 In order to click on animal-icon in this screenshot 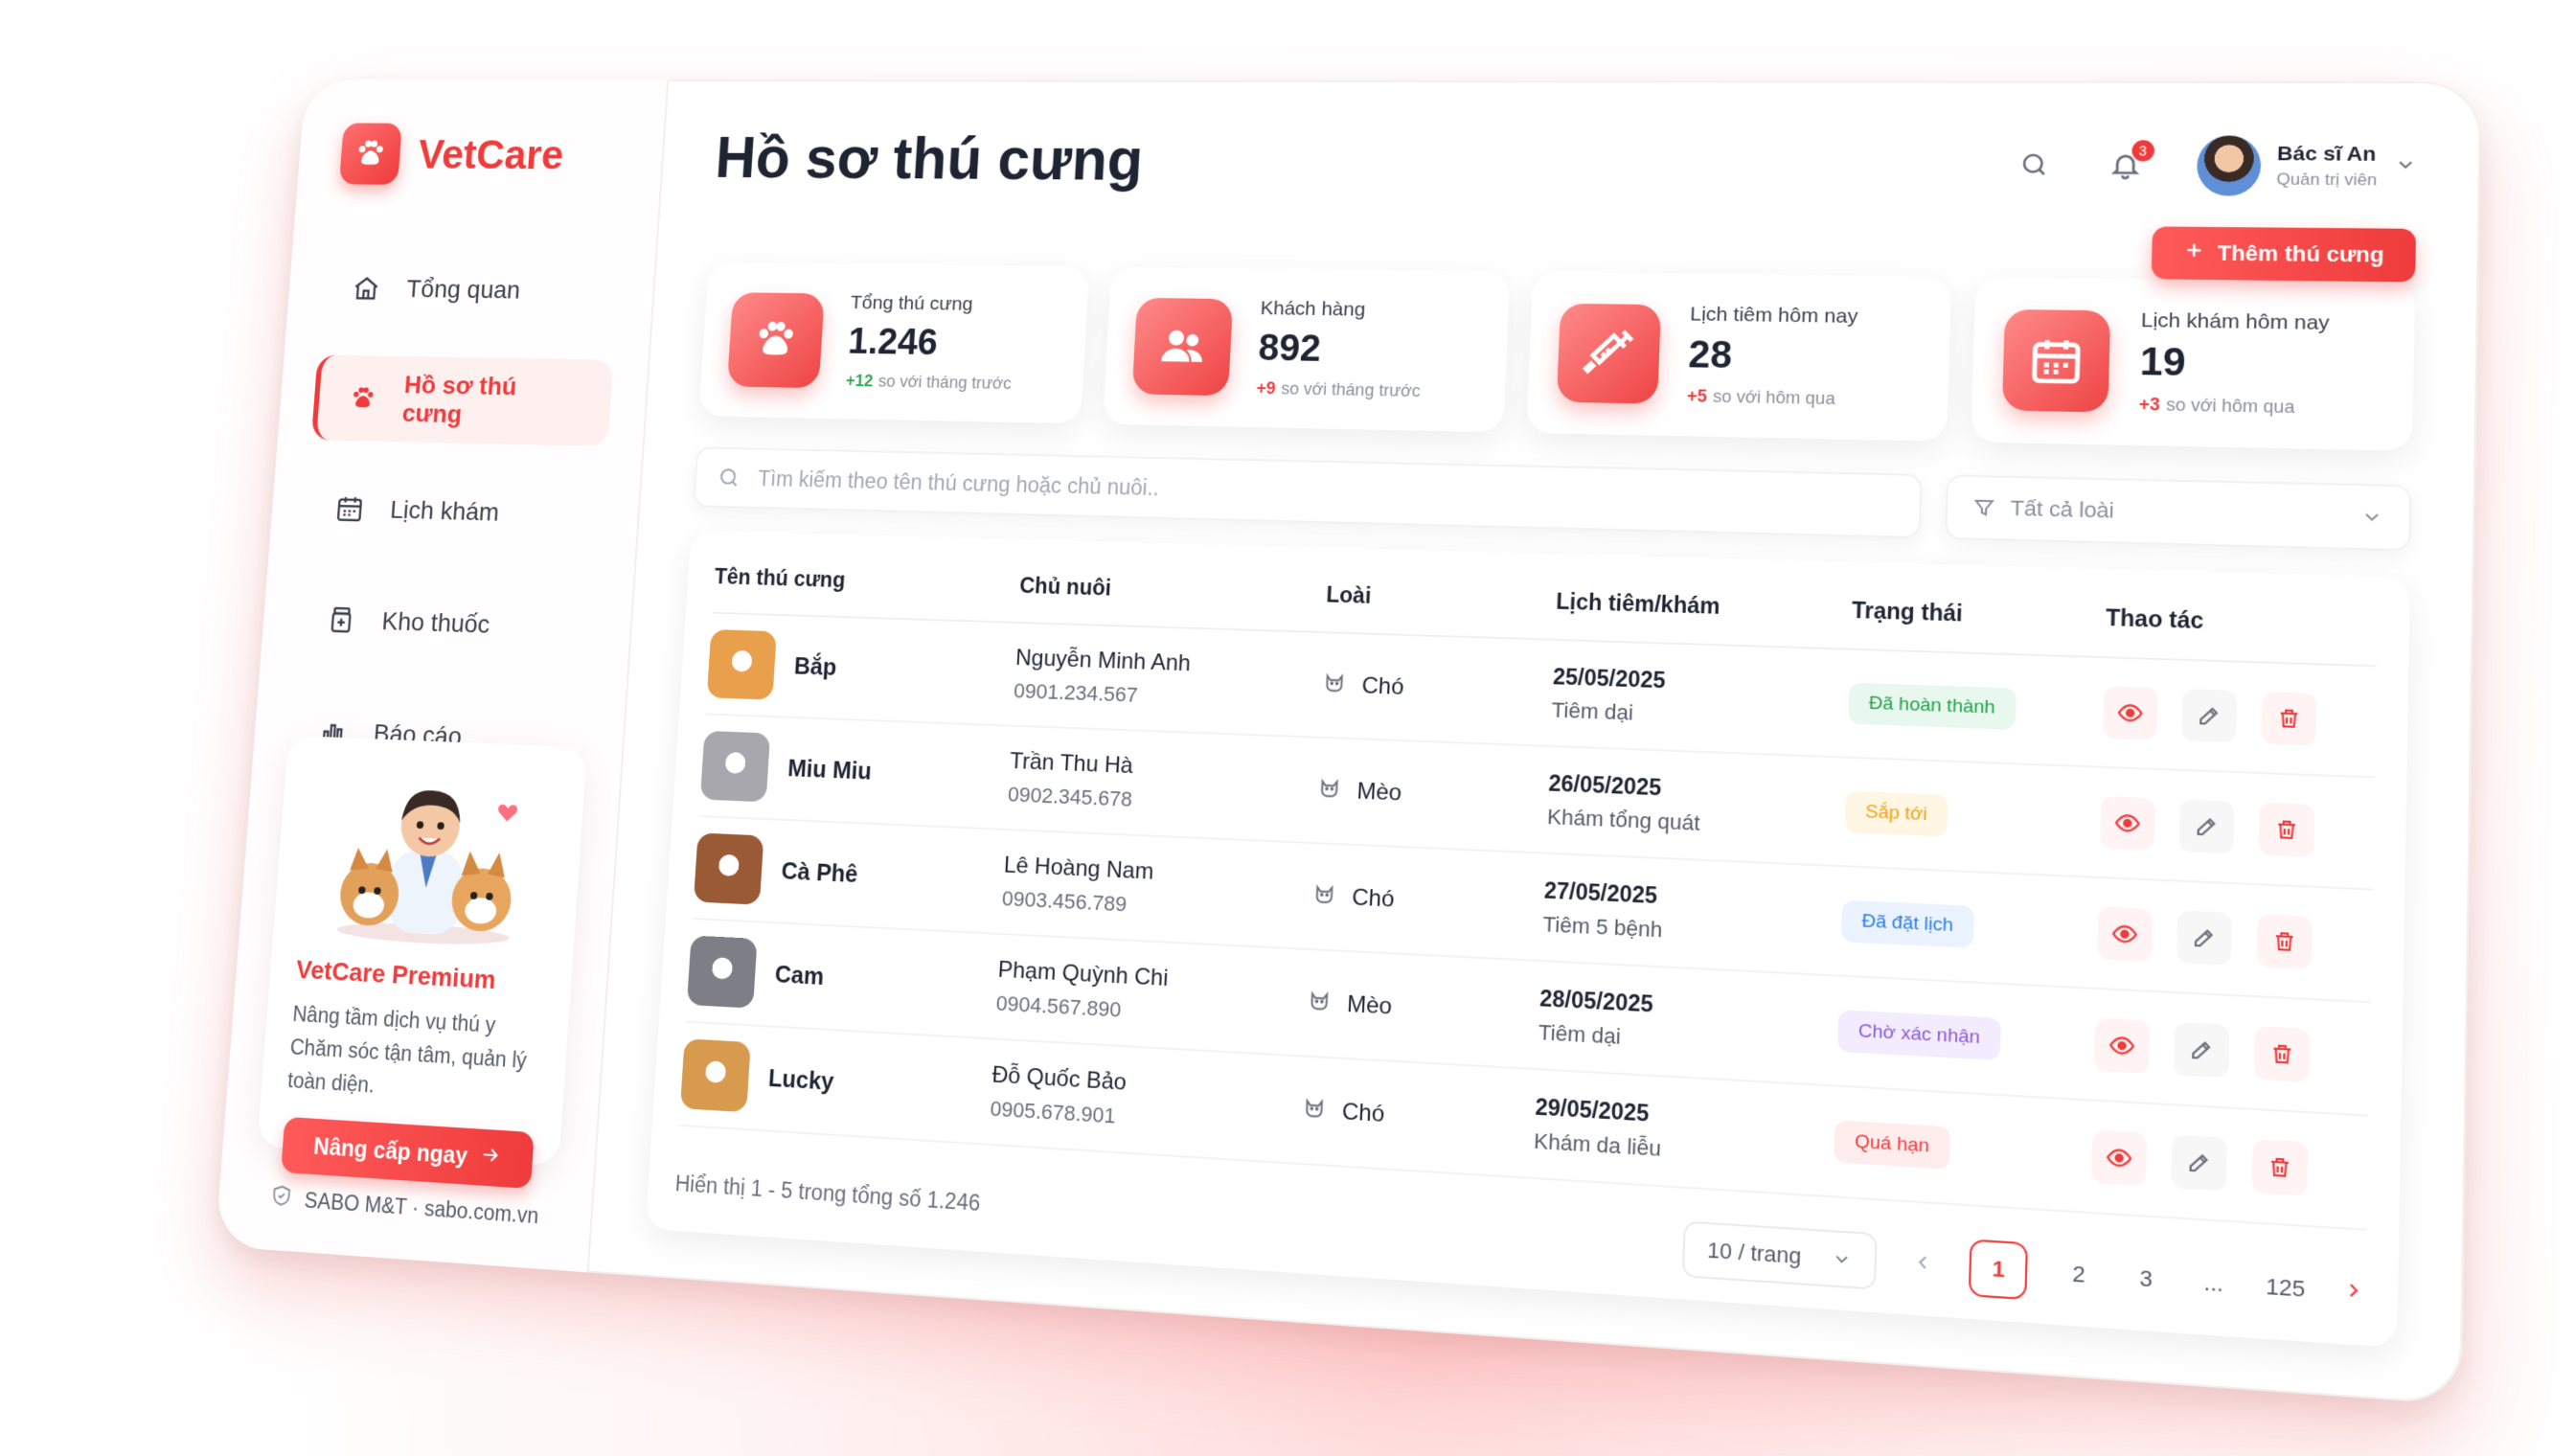, I will do `click(1319, 1003)`.